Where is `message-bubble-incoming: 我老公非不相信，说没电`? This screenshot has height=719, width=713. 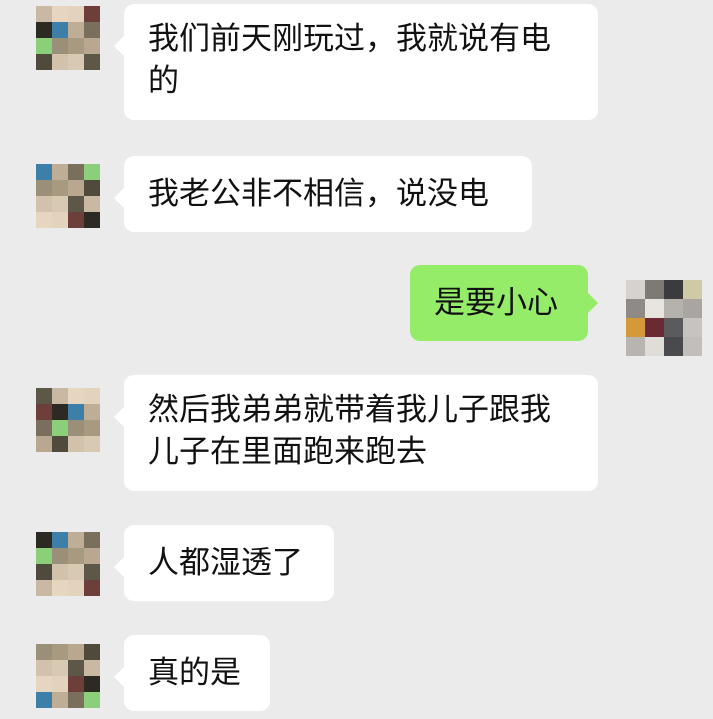
message-bubble-incoming: 我老公非不相信，说没电 is located at coordinates (323, 194).